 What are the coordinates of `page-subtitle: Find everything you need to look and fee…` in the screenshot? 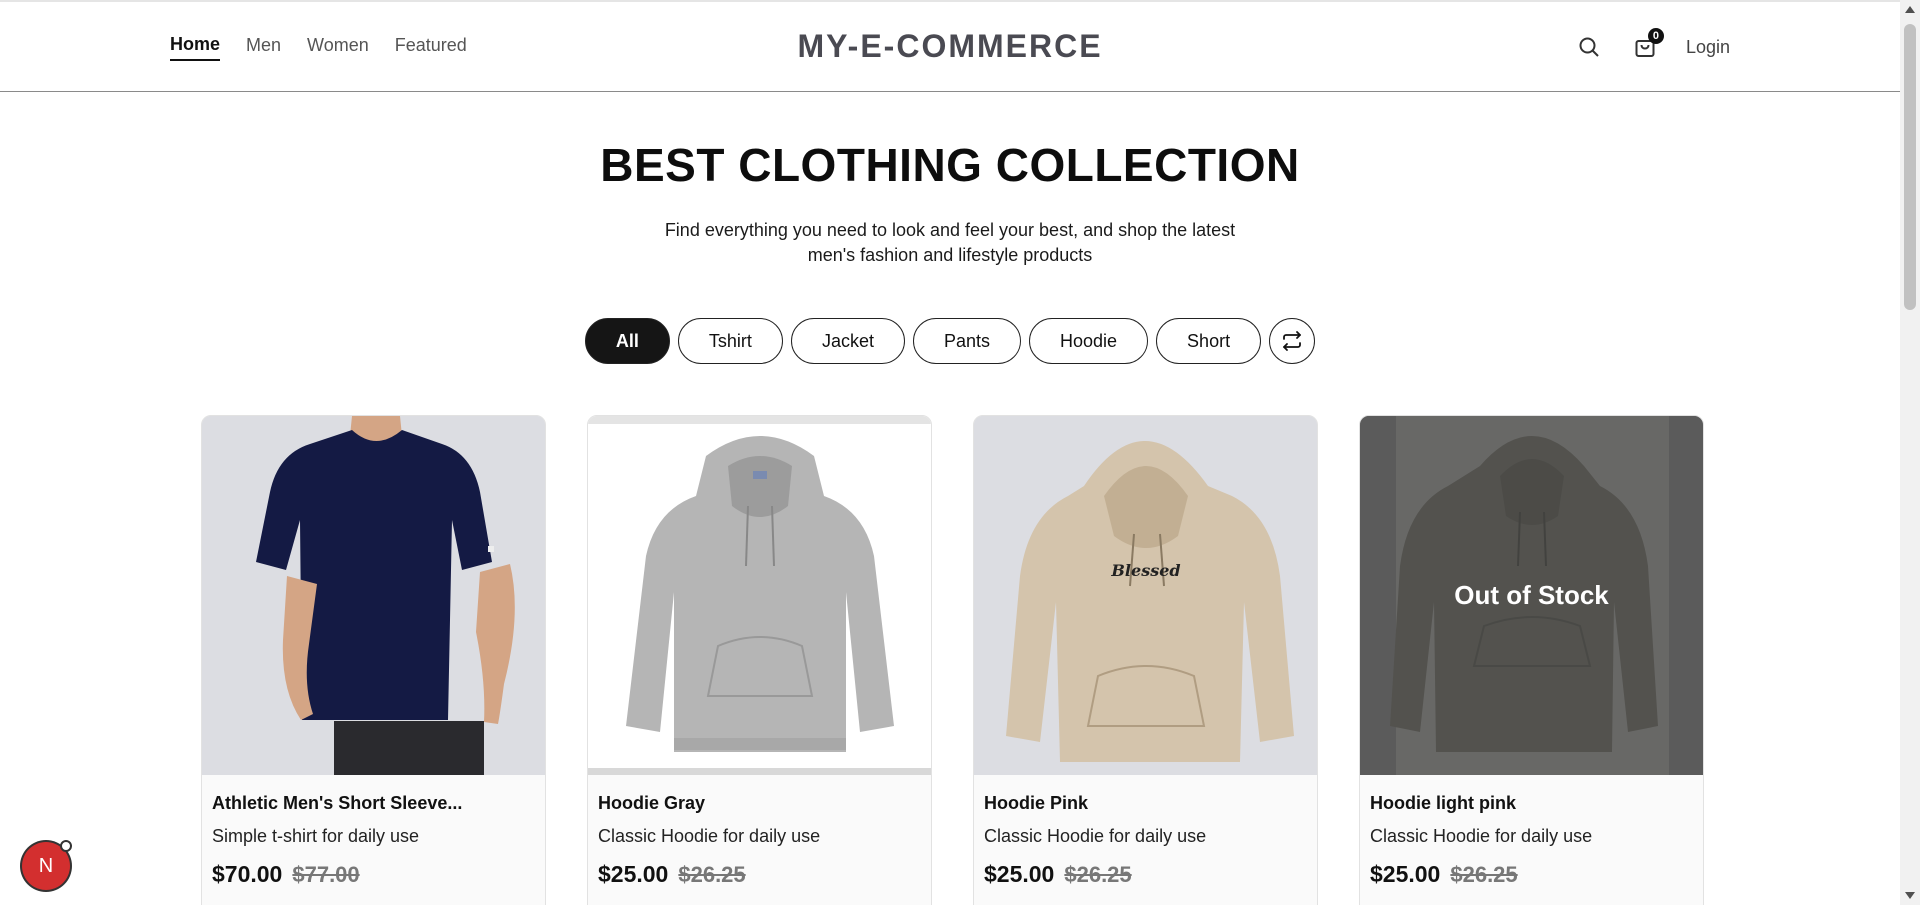 It's located at (950, 242).